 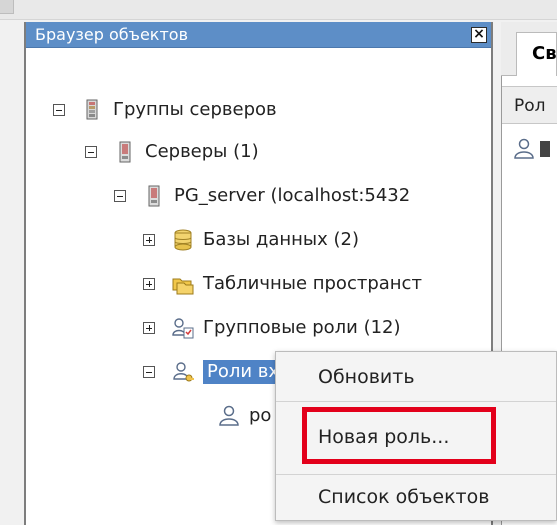 I want to click on server-group-icon, so click(x=92, y=109).